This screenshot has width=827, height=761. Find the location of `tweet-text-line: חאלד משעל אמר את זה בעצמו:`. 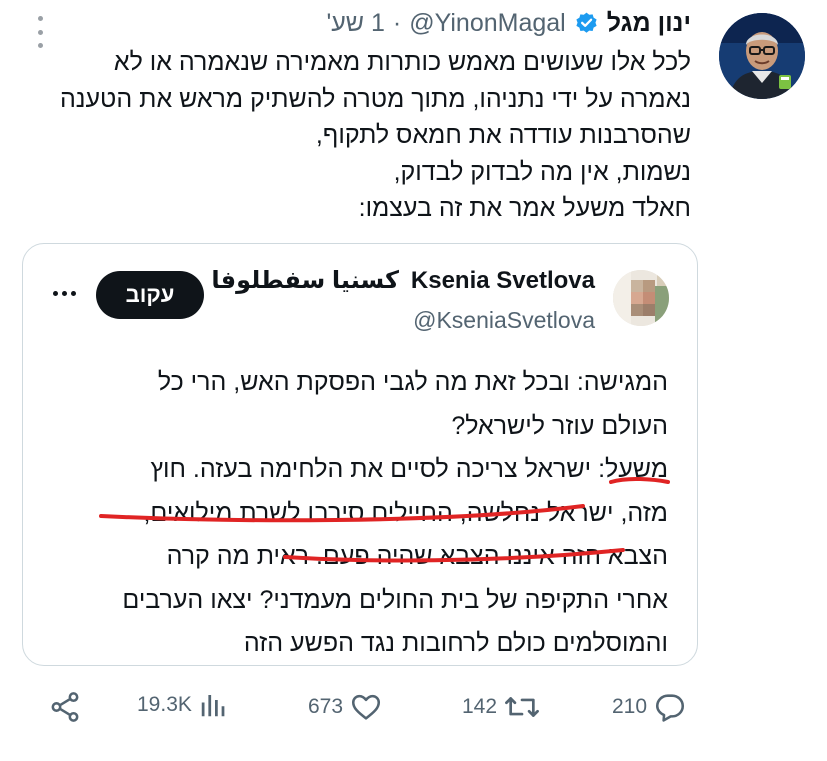

tweet-text-line: חאלד משעל אמר את זה בעצמו: is located at coordinates (524, 208).